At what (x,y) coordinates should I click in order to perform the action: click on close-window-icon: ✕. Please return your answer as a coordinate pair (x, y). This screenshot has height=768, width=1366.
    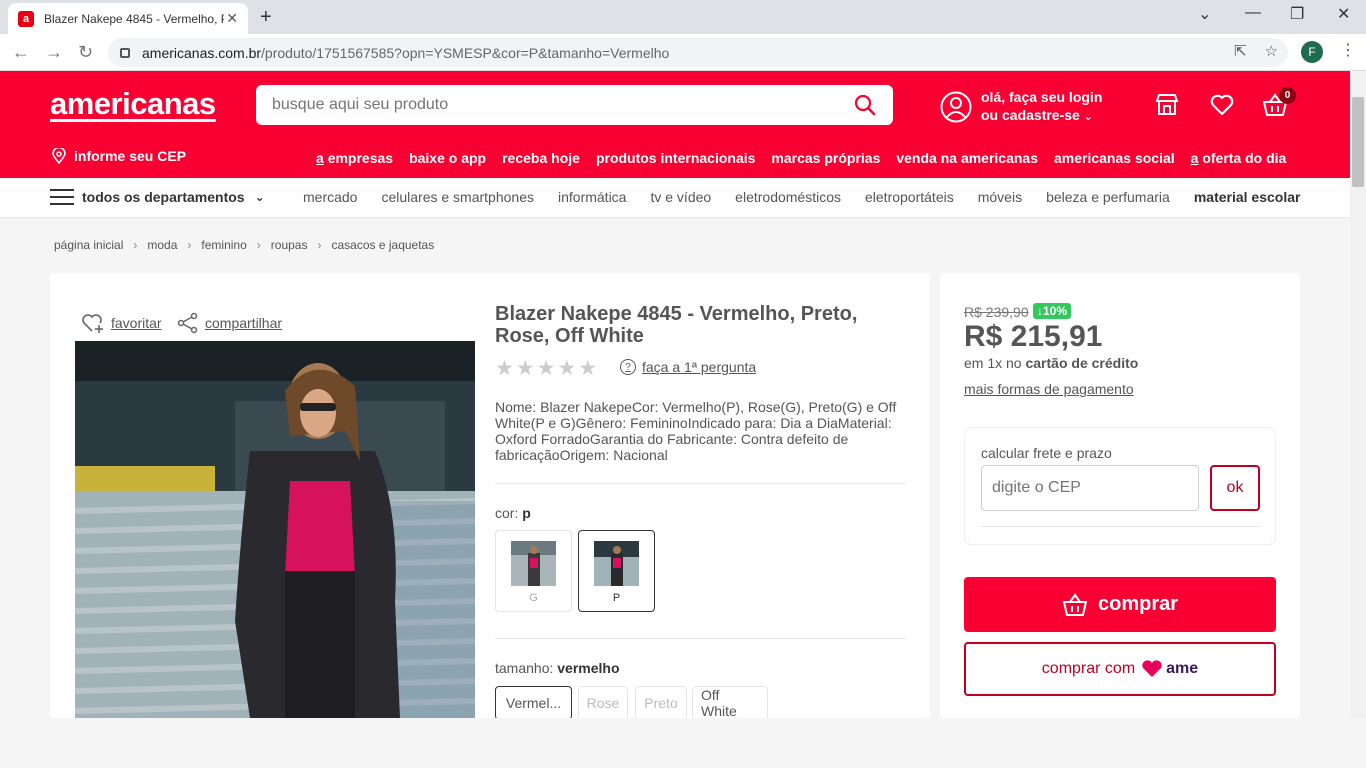
    Looking at the image, I should click on (1343, 14).